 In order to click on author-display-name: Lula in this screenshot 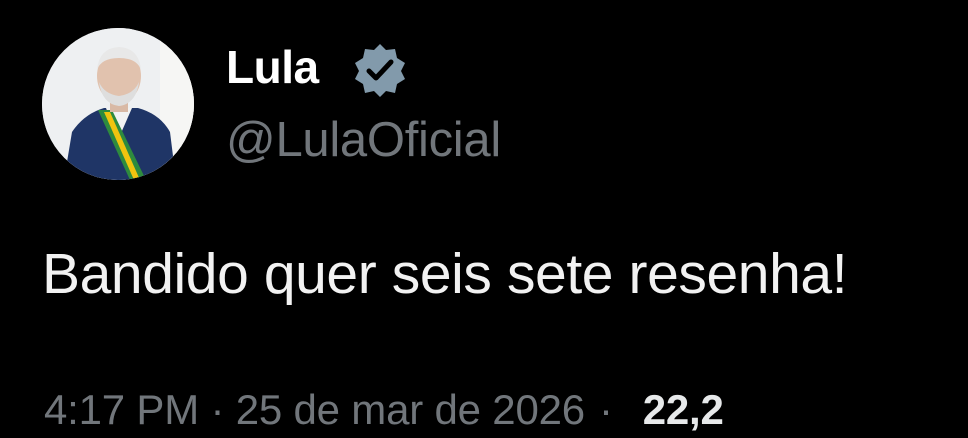, I will do `click(272, 67)`.